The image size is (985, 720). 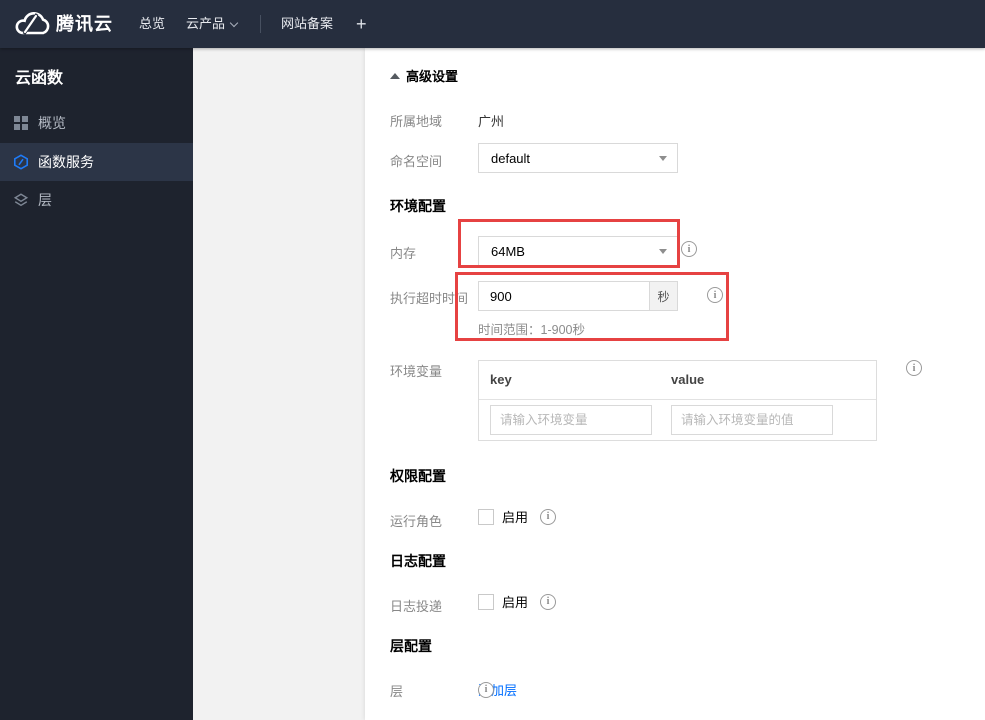 I want to click on sidebar-item-layers: 层, so click(x=96, y=200).